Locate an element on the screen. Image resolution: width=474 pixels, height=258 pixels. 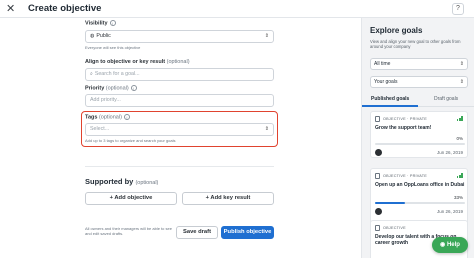
help-chat-icon: ◉ is located at coordinates (443, 245).